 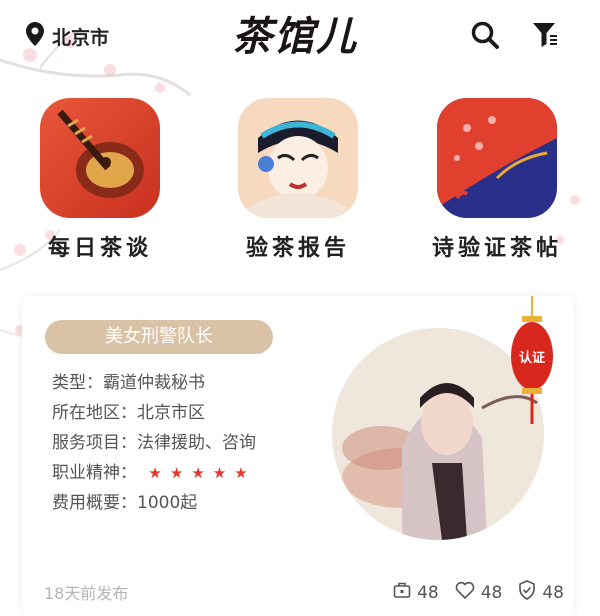 I want to click on category-tea-report: 验茶报告, so click(x=298, y=180).